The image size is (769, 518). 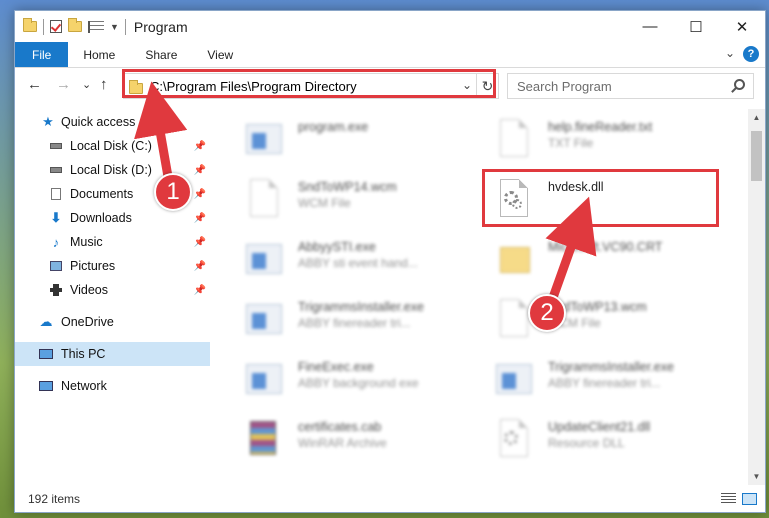 What do you see at coordinates (547, 313) in the screenshot?
I see `step-2-badge: 2` at bounding box center [547, 313].